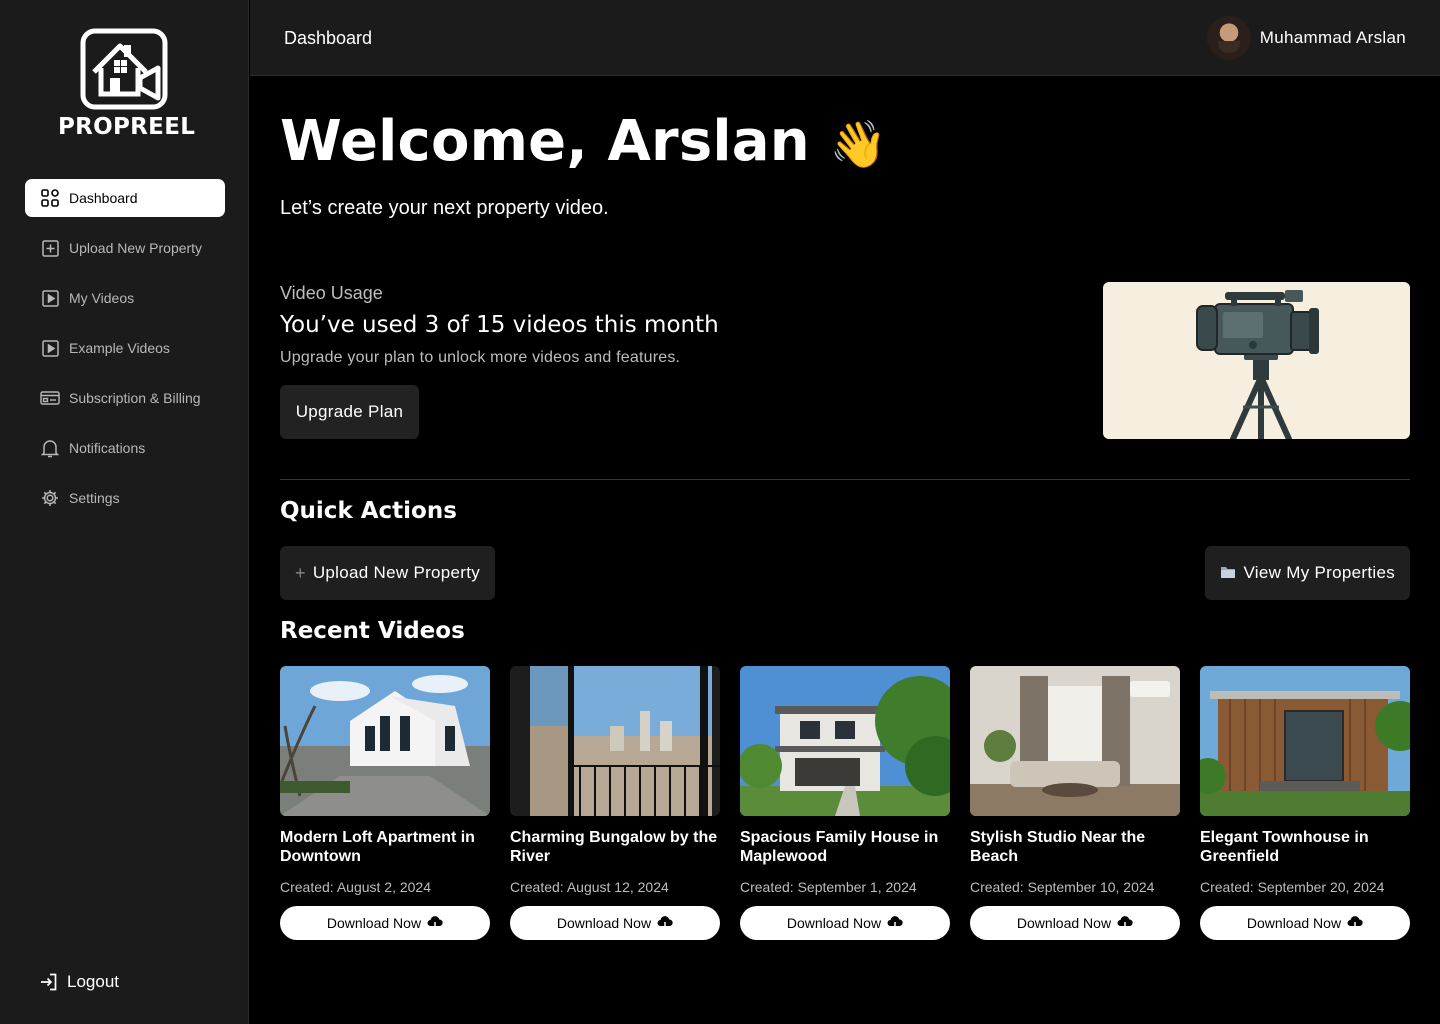 This screenshot has width=1440, height=1024. Describe the element at coordinates (355, 887) in the screenshot. I see `video-date: Created: August 2, 2024` at that location.